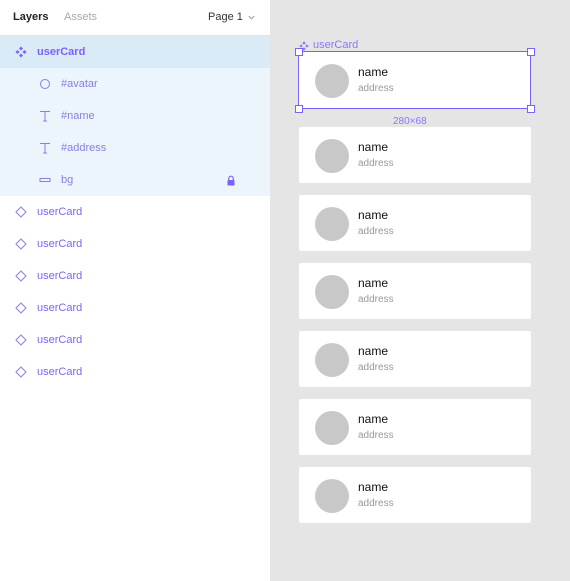 This screenshot has height=581, width=570. What do you see at coordinates (67, 180) in the screenshot?
I see `layer-label: bg` at bounding box center [67, 180].